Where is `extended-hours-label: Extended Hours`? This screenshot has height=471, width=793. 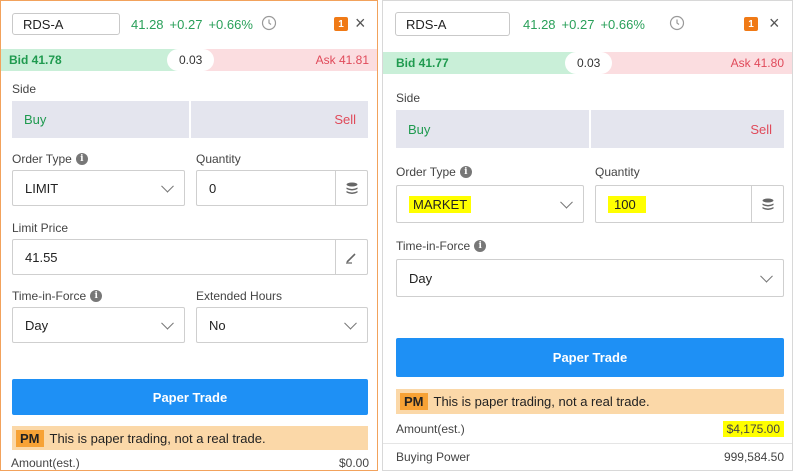 extended-hours-label: Extended Hours is located at coordinates (239, 296).